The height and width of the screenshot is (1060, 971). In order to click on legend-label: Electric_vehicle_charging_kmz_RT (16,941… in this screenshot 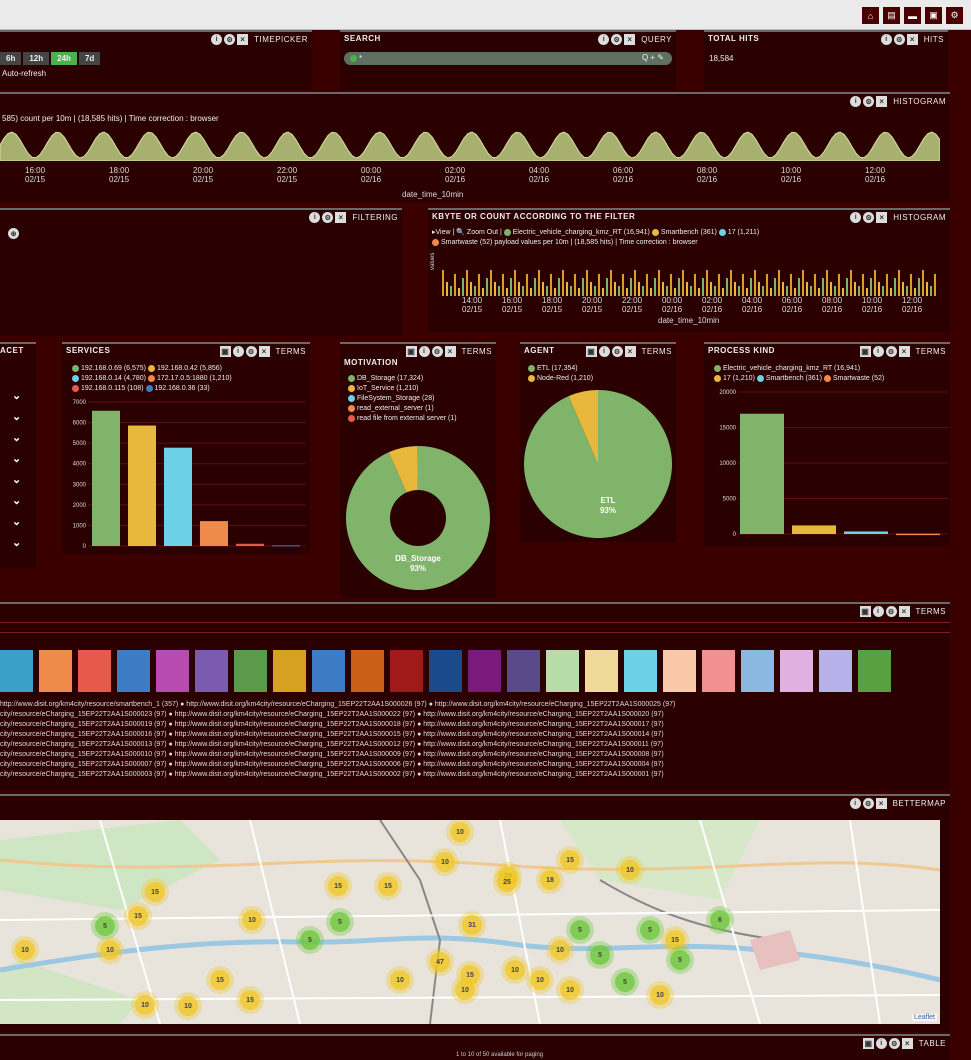, I will do `click(791, 368)`.